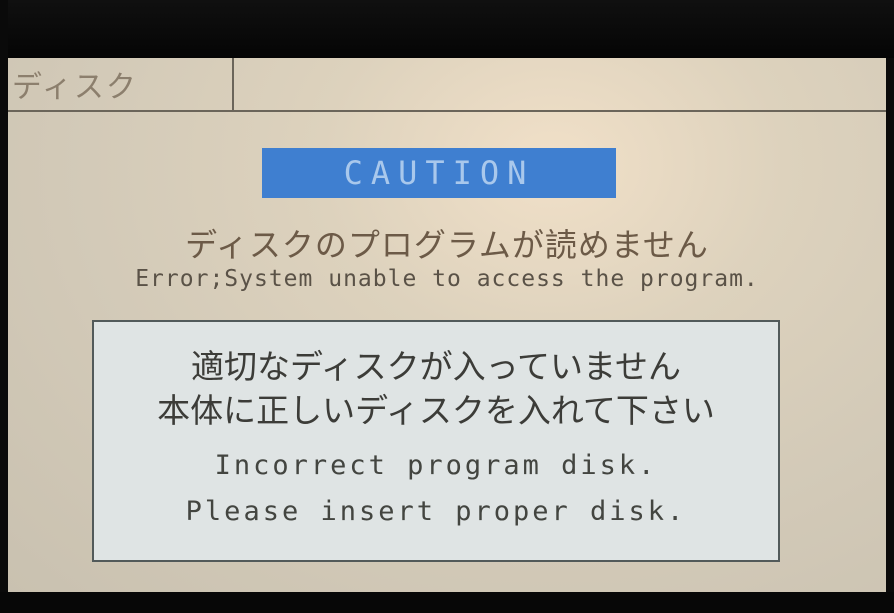 This screenshot has height=613, width=894. Describe the element at coordinates (447, 85) in the screenshot. I see `header-bar: ディスク` at that location.